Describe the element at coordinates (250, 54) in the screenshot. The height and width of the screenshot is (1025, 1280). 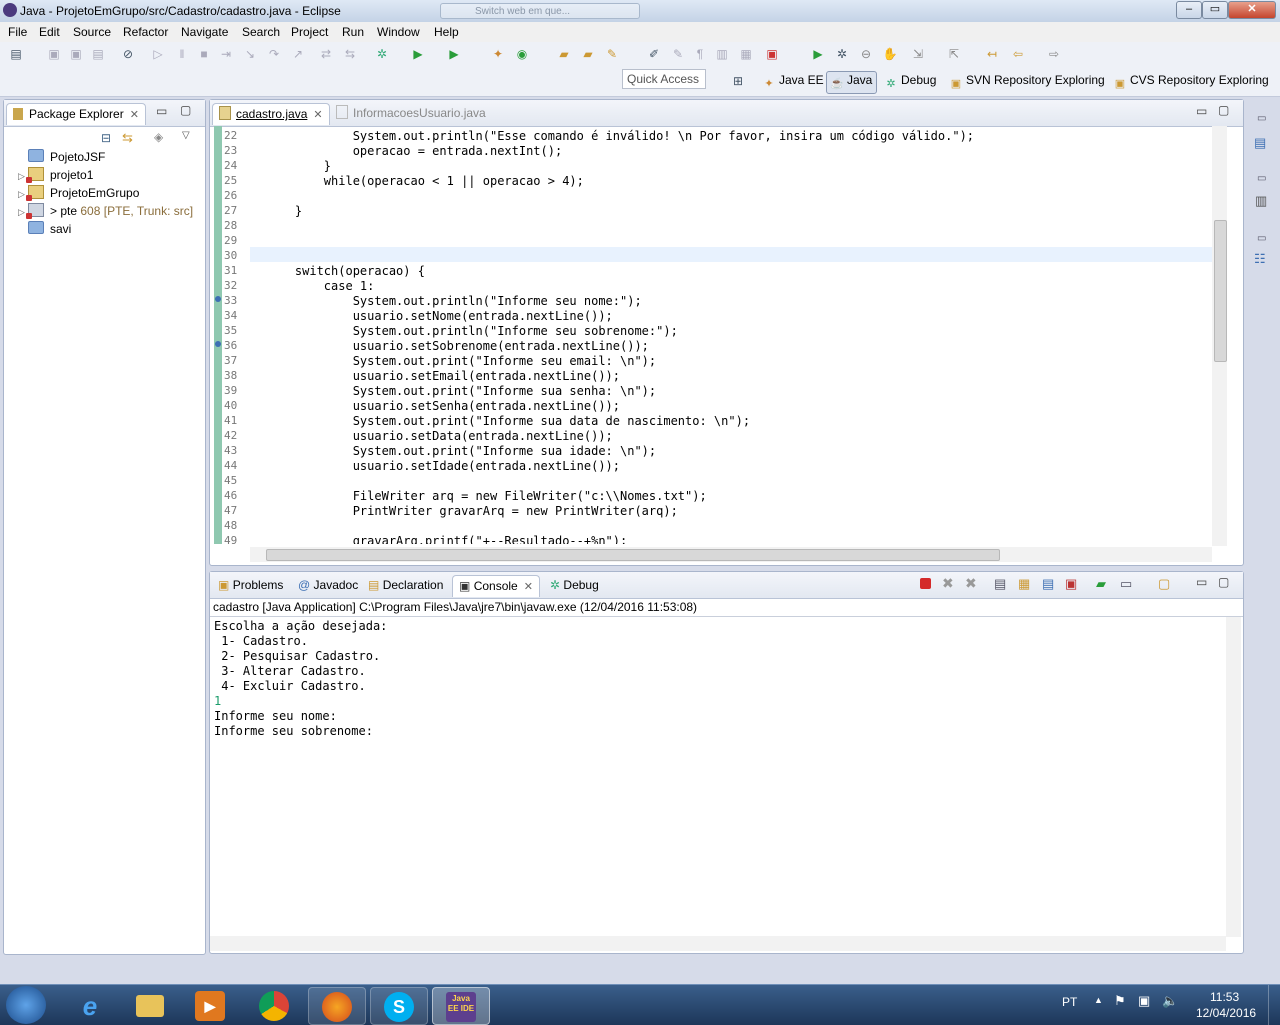
I see `step-into-icon: ↘` at that location.